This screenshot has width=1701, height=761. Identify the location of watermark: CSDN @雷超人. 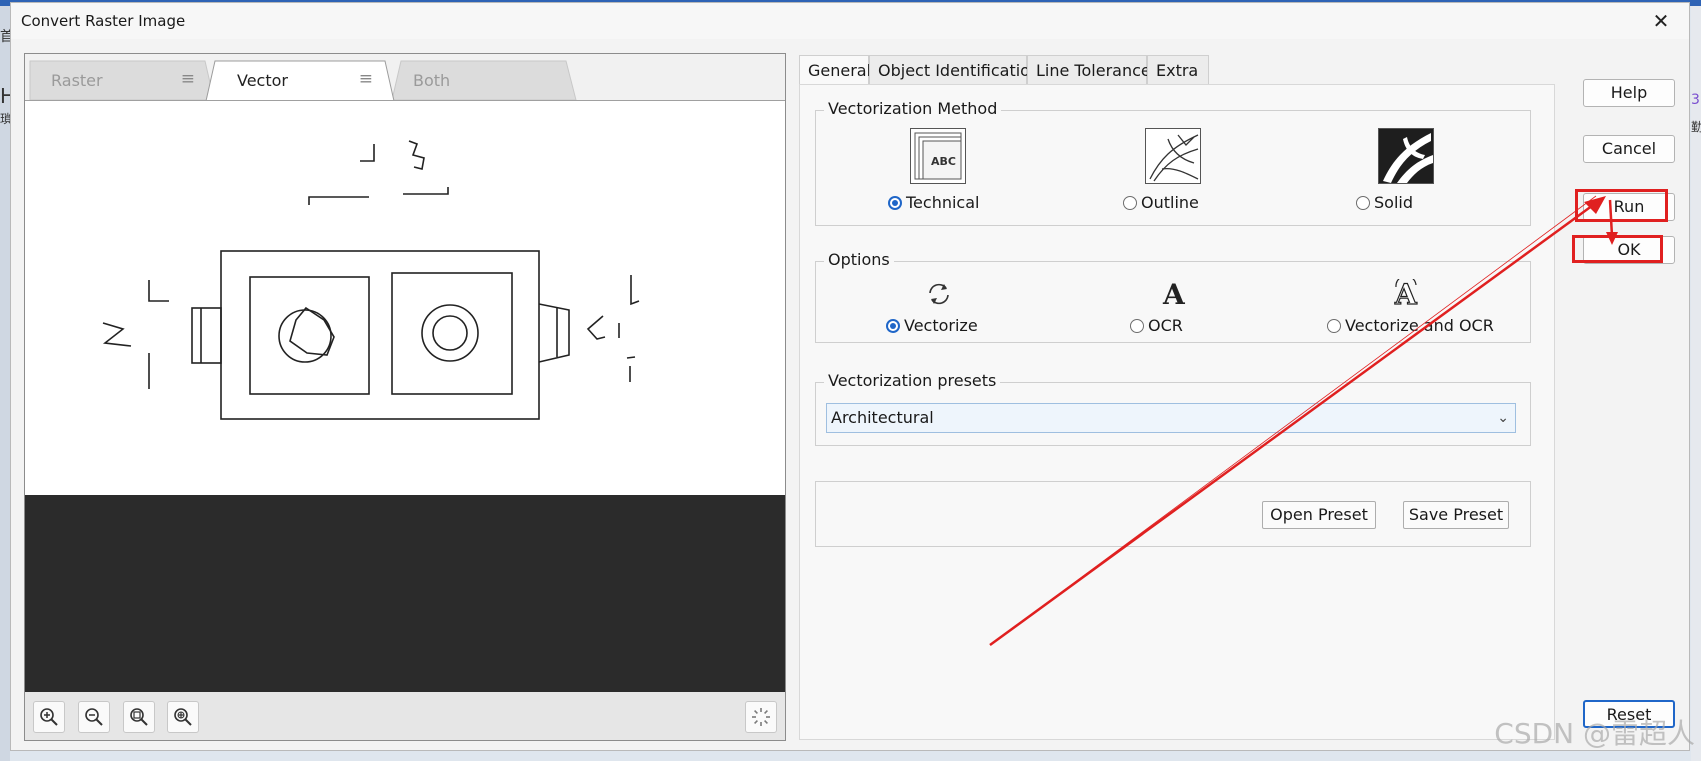
(1594, 733).